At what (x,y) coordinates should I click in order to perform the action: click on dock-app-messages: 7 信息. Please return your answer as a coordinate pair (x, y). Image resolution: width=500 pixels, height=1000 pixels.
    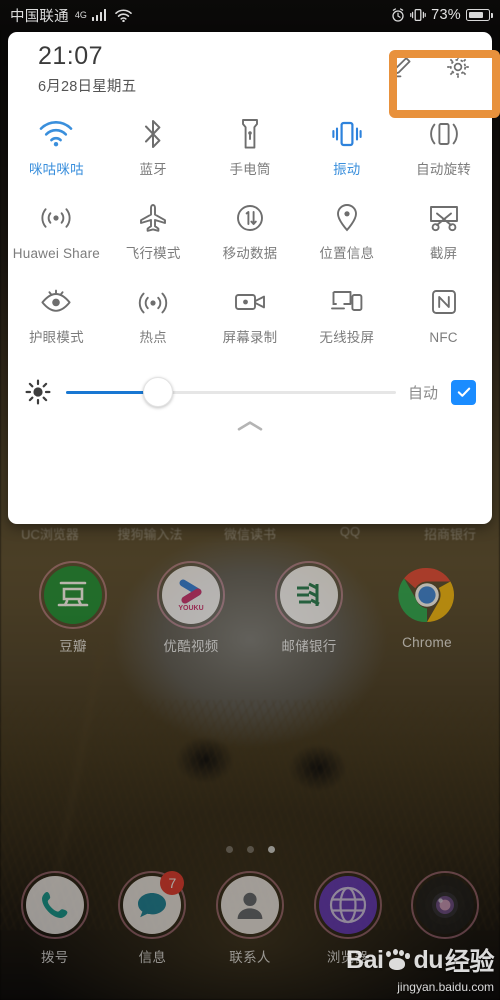
    Looking at the image, I should click on (152, 918).